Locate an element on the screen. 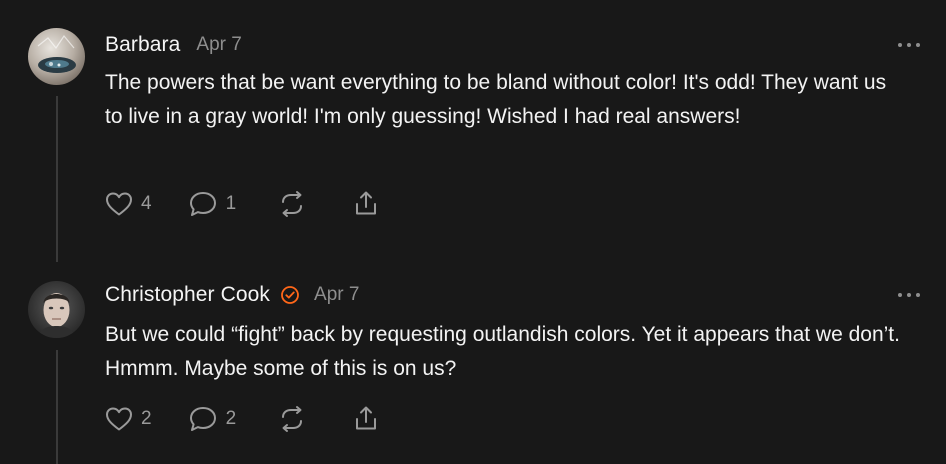 Image resolution: width=946 pixels, height=464 pixels. reply-count: 1 is located at coordinates (231, 203).